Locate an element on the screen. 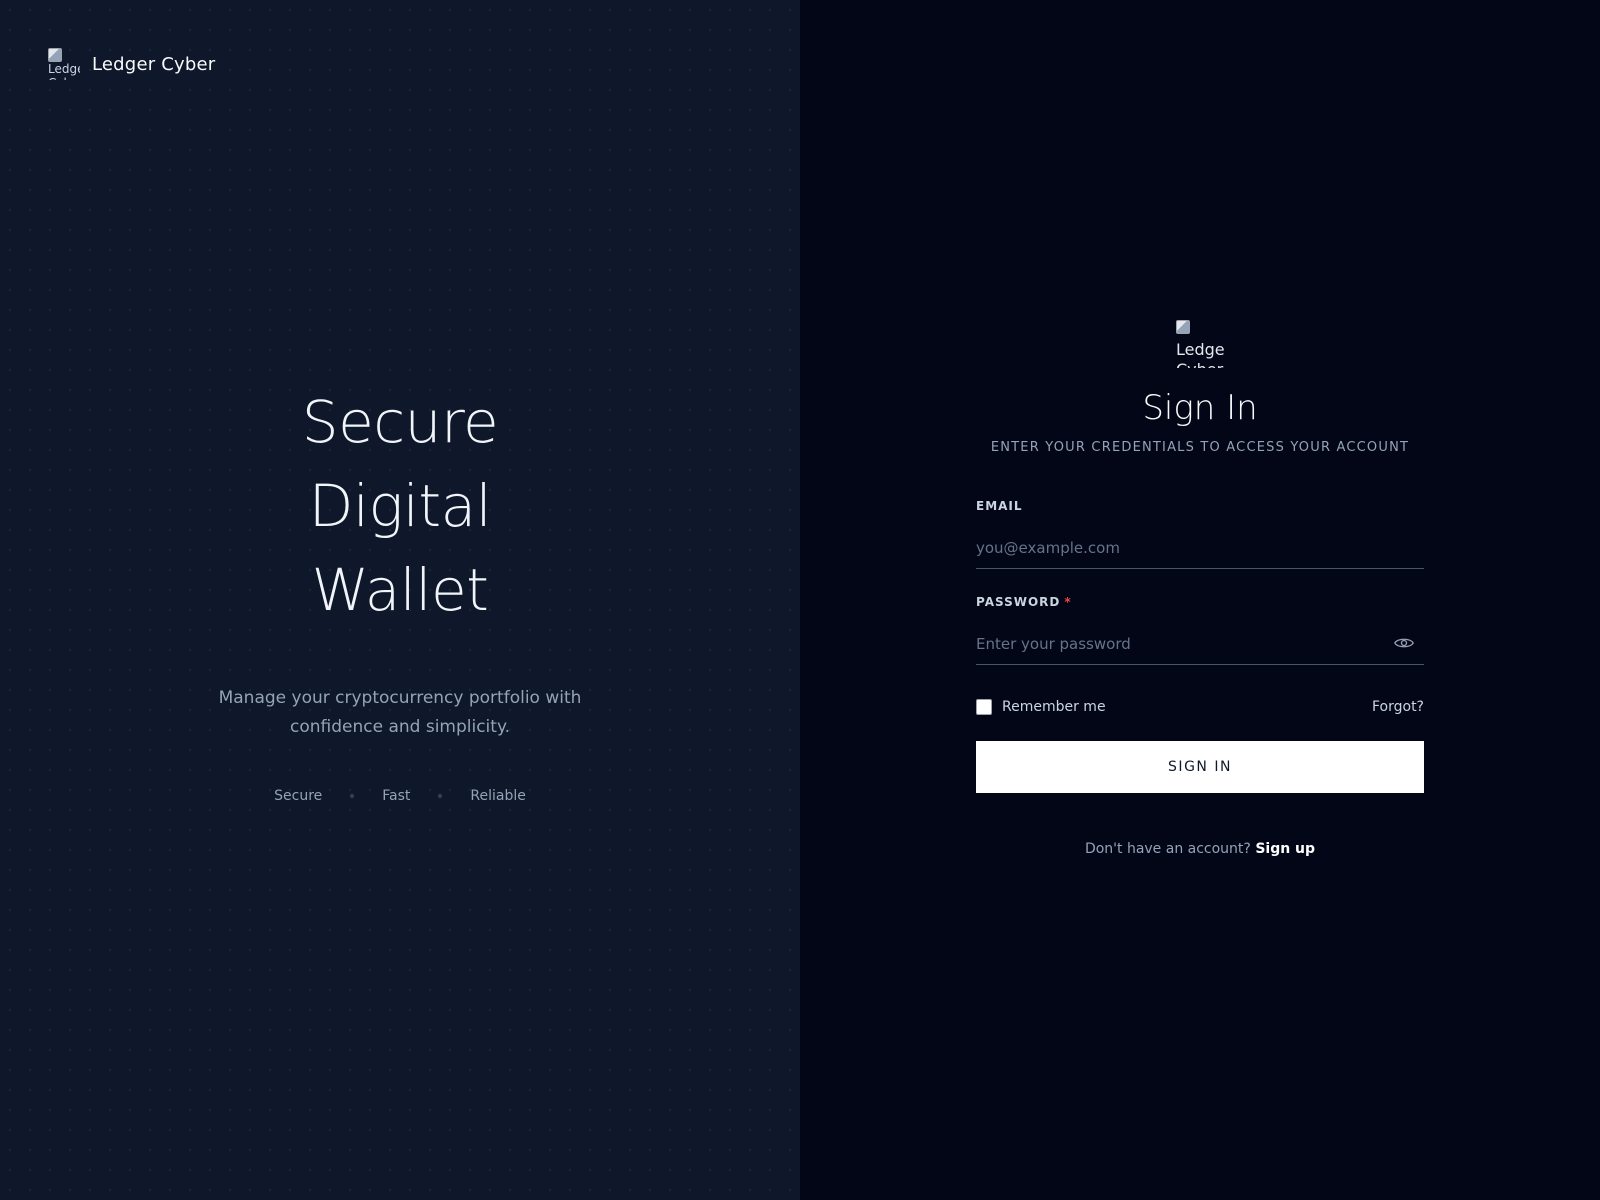  password-input-row is located at coordinates (1200, 644).